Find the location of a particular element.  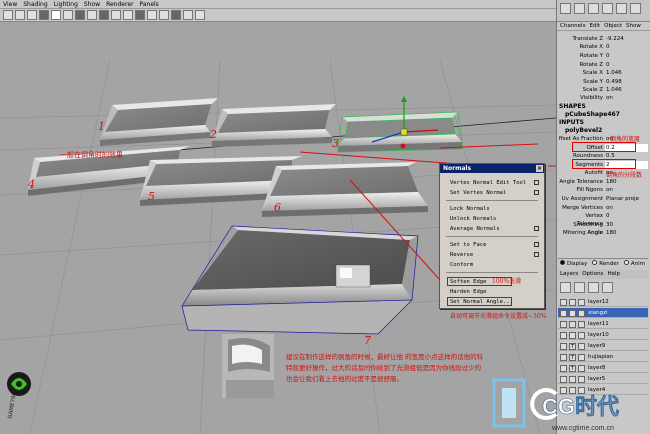

textured-icon is located at coordinates (152, 15).